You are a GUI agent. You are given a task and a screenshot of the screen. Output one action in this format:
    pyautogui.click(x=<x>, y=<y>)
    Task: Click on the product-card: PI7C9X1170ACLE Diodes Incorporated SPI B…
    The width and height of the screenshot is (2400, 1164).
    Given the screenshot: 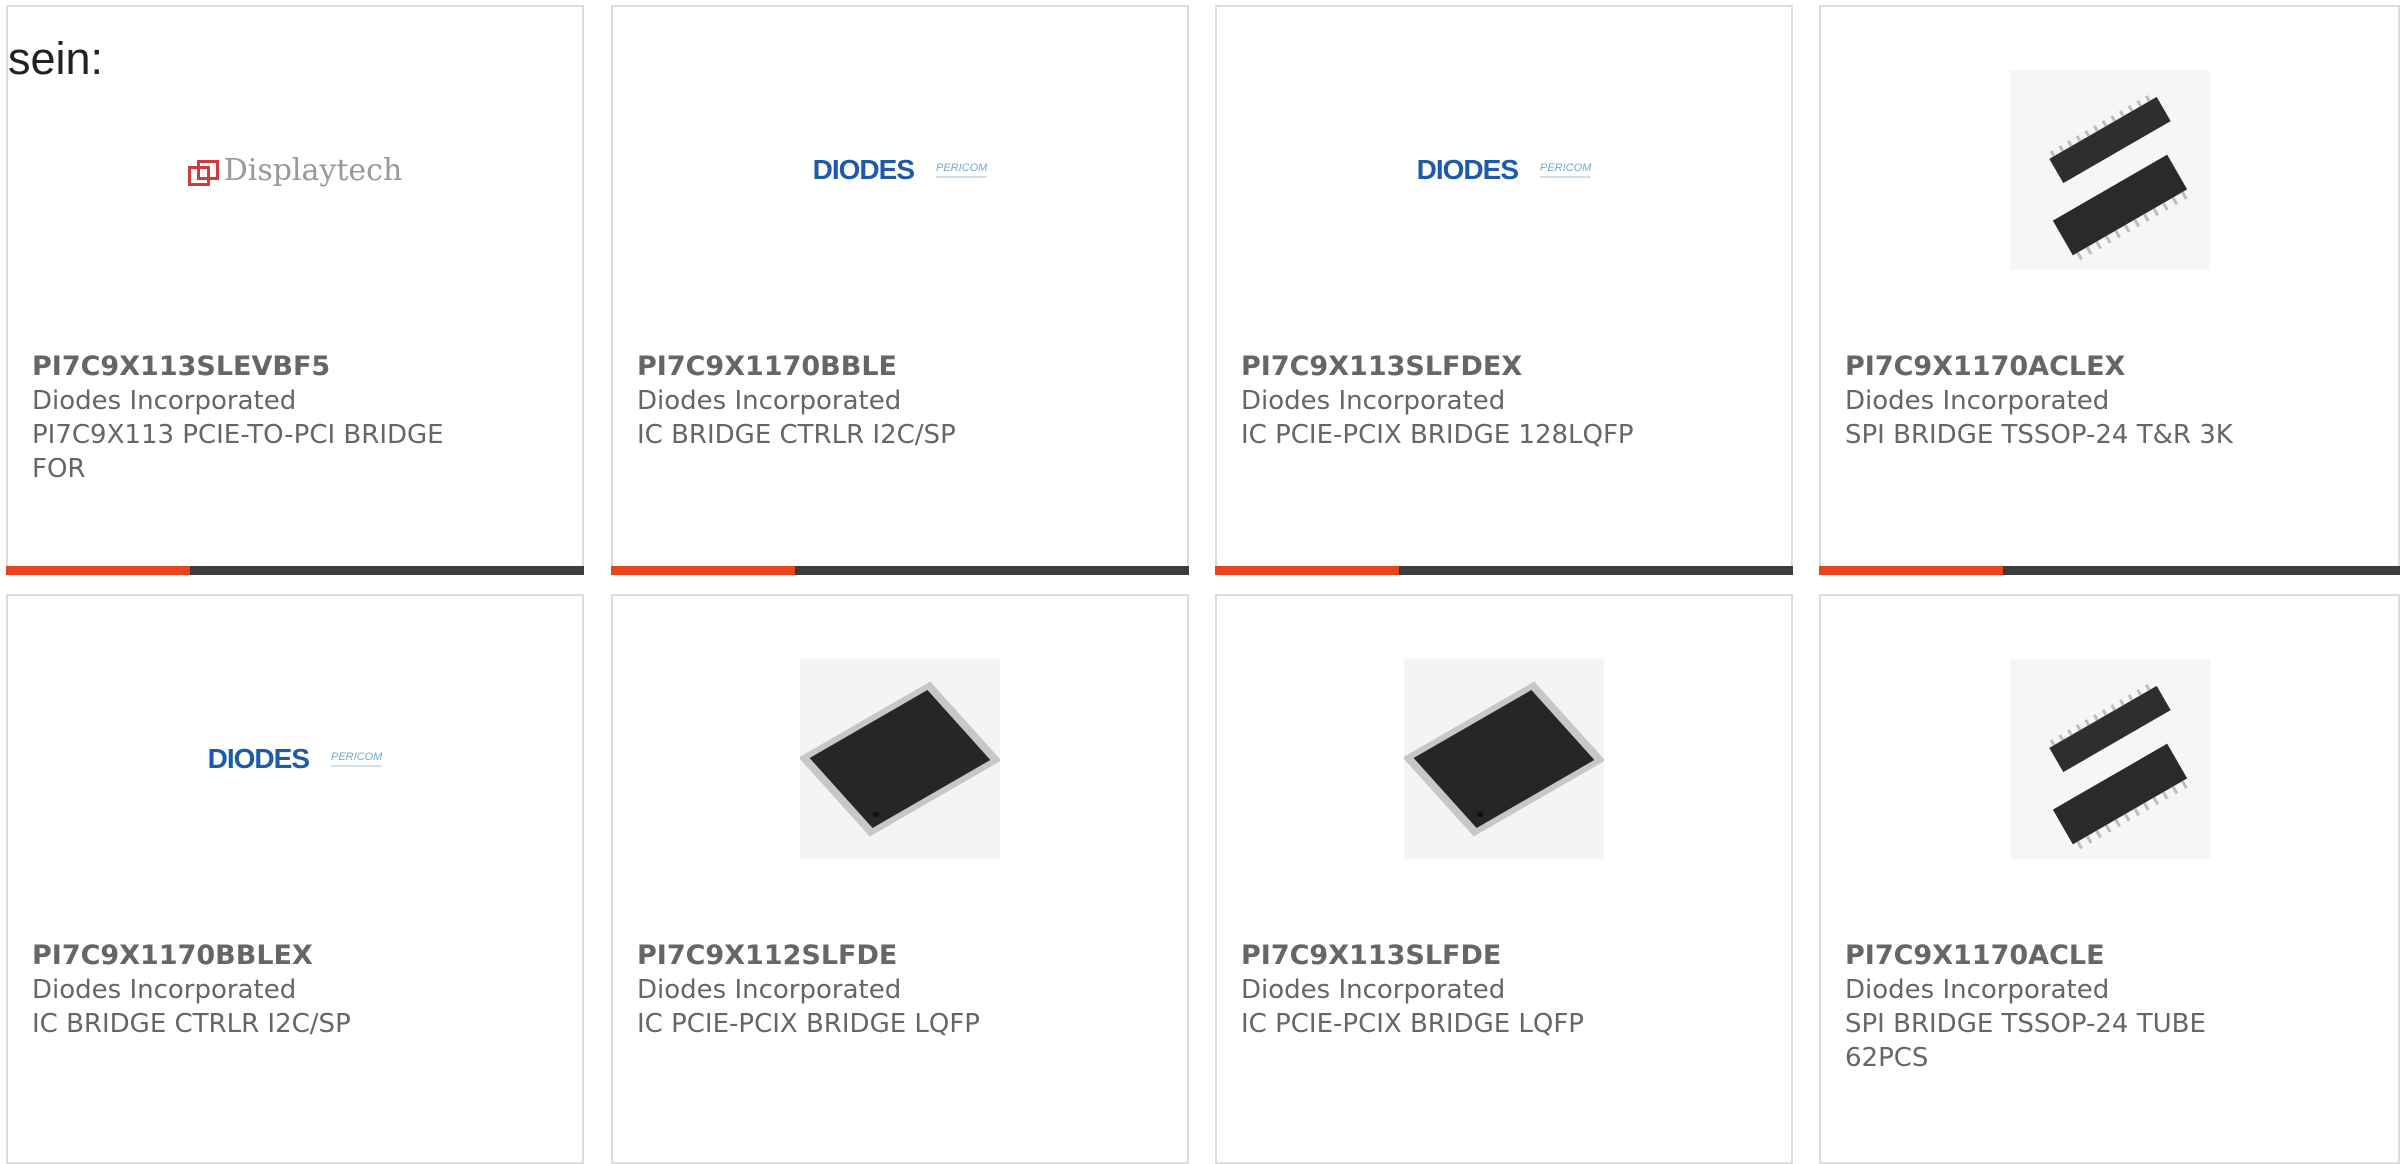 What is the action you would take?
    pyautogui.click(x=2109, y=879)
    